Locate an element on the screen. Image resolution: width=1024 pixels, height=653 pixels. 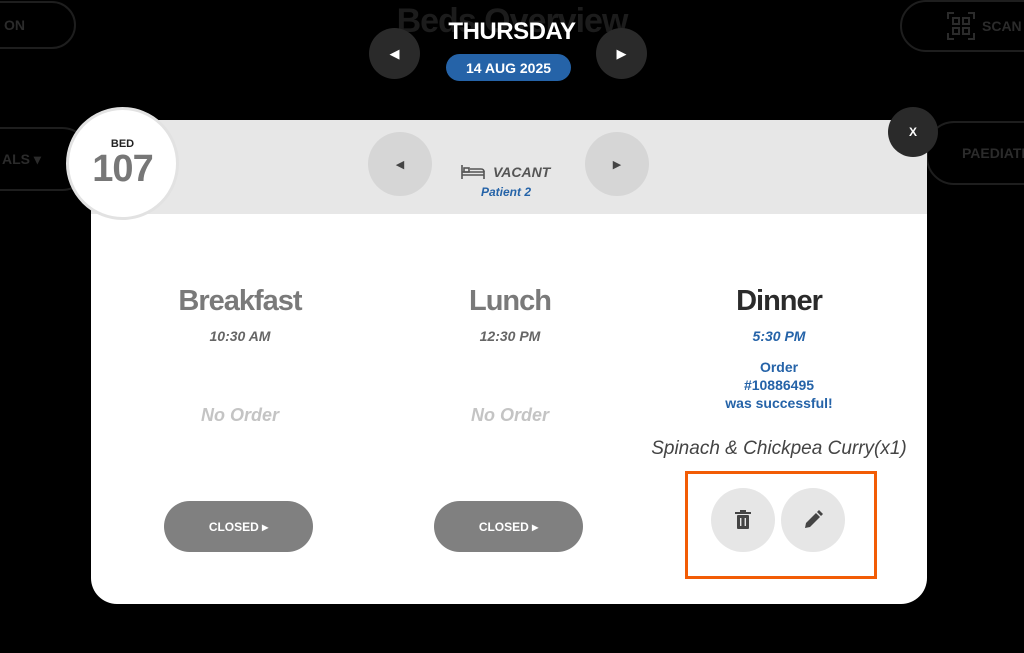
pencil-icon is located at coordinates (814, 519).